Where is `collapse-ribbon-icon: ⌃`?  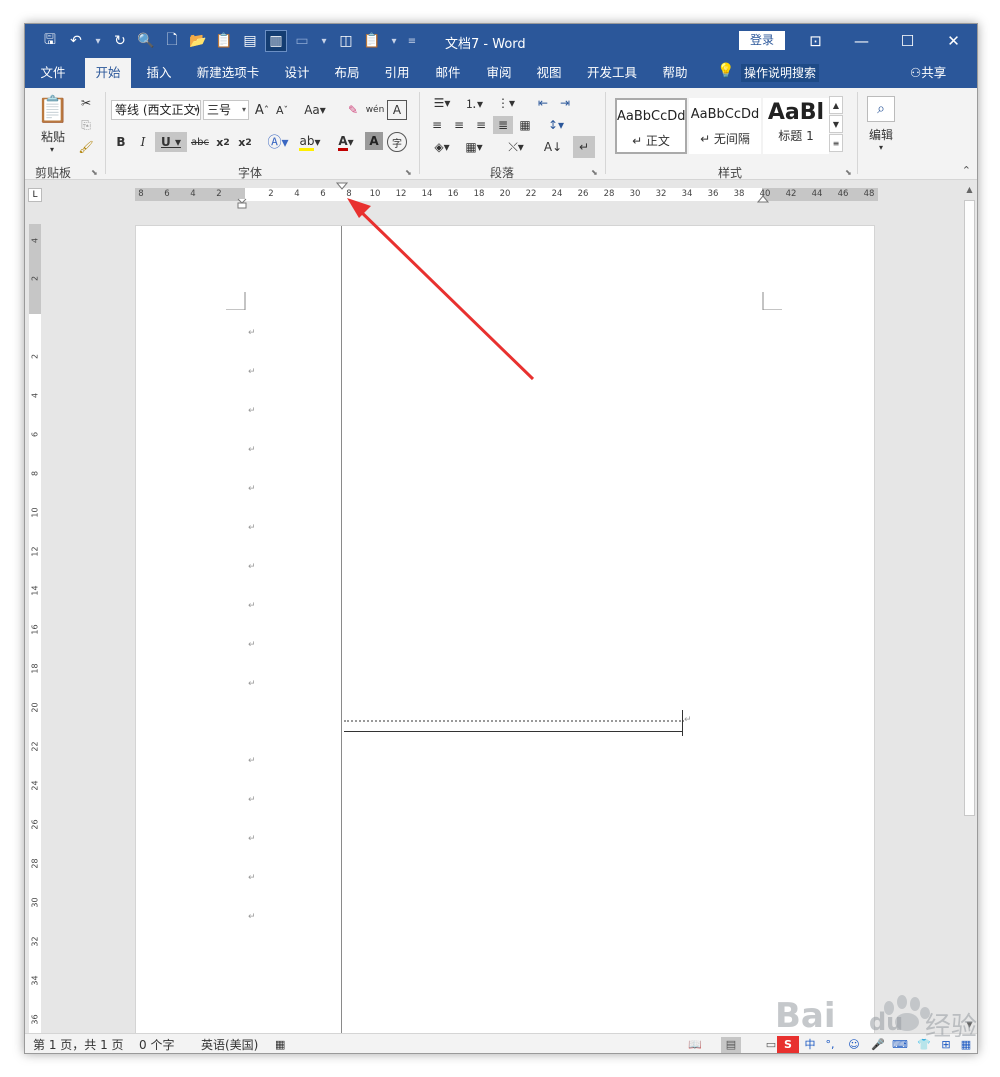 collapse-ribbon-icon: ⌃ is located at coordinates (966, 170).